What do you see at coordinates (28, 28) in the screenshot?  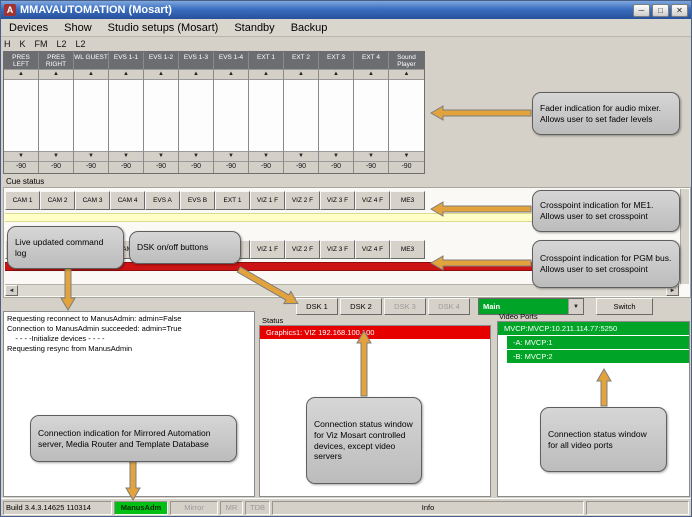 I see `menu-item: Devices` at bounding box center [28, 28].